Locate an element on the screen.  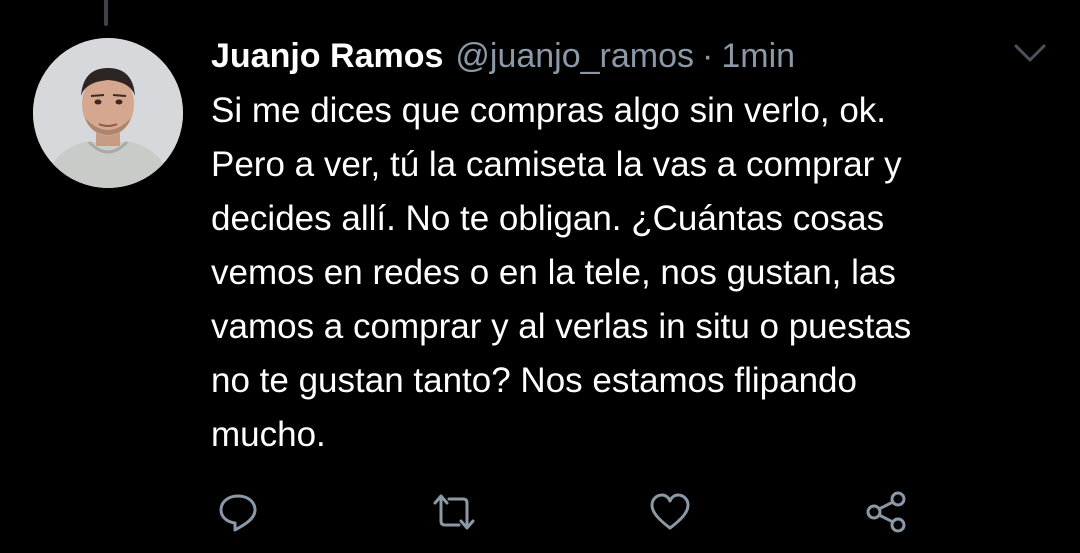
share-button is located at coordinates (886, 512).